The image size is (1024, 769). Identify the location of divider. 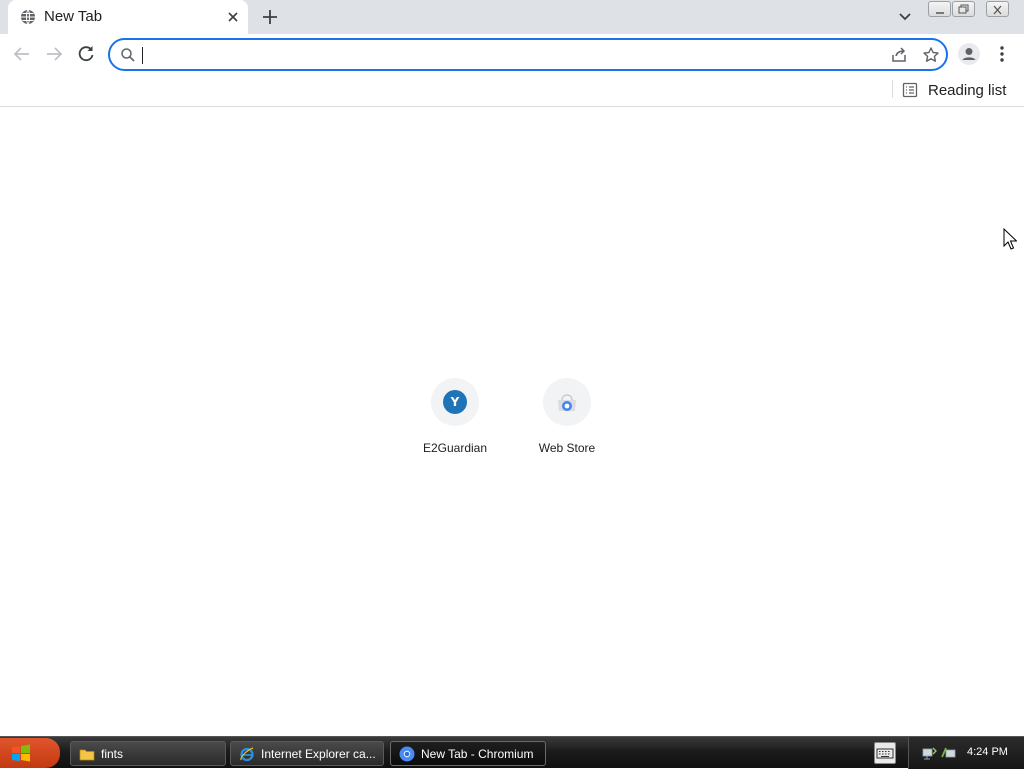
(892, 89).